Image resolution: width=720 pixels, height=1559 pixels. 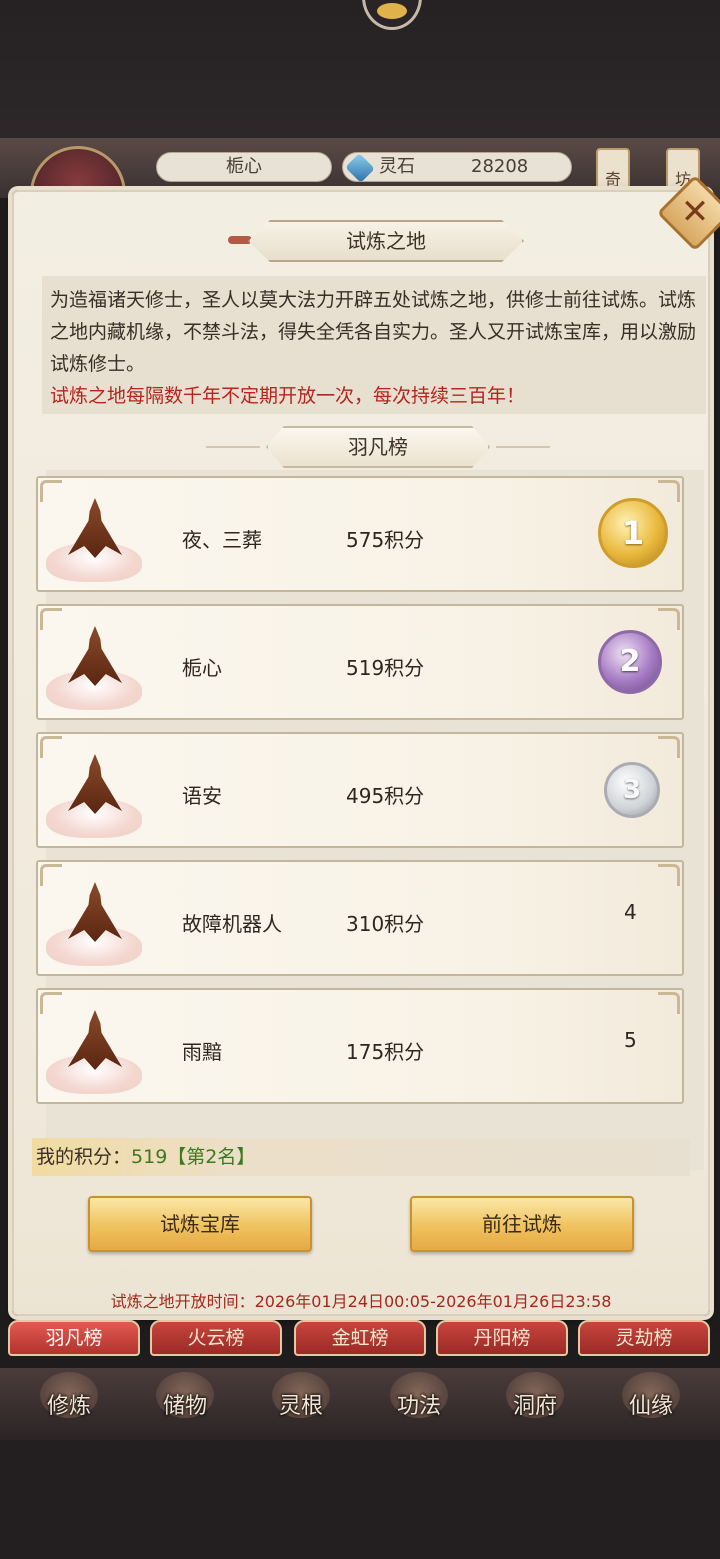 I want to click on ranking-row-5: 雨黯 175积分 5, so click(x=360, y=1046).